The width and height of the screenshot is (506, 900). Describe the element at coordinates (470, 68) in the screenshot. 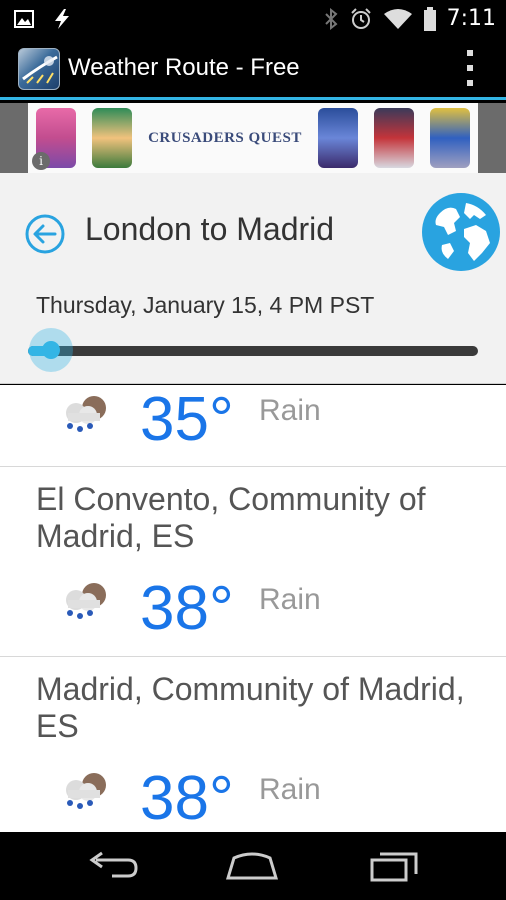

I see `overflow-menu-icon` at that location.